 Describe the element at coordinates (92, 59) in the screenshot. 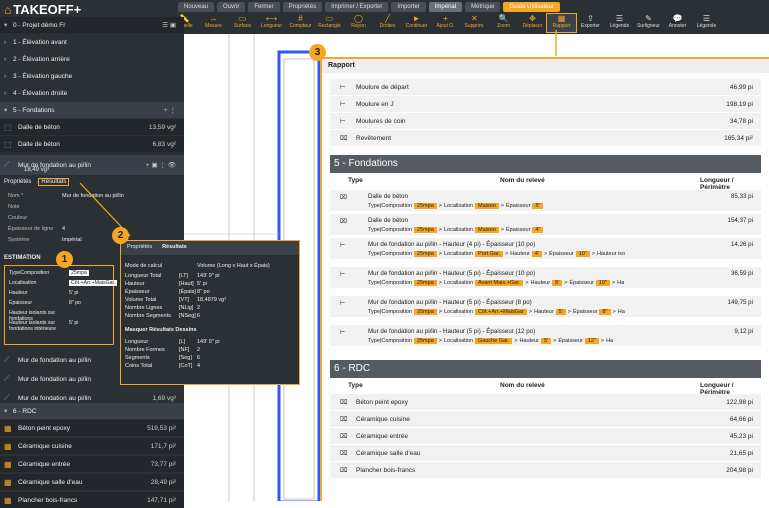

I see `sidebar-level-1: › 2 - Élévation arrière` at that location.